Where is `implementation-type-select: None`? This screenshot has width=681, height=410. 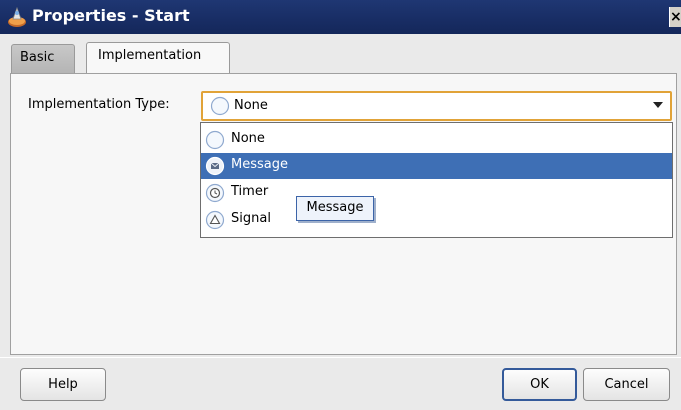
implementation-type-select: None is located at coordinates (436, 106).